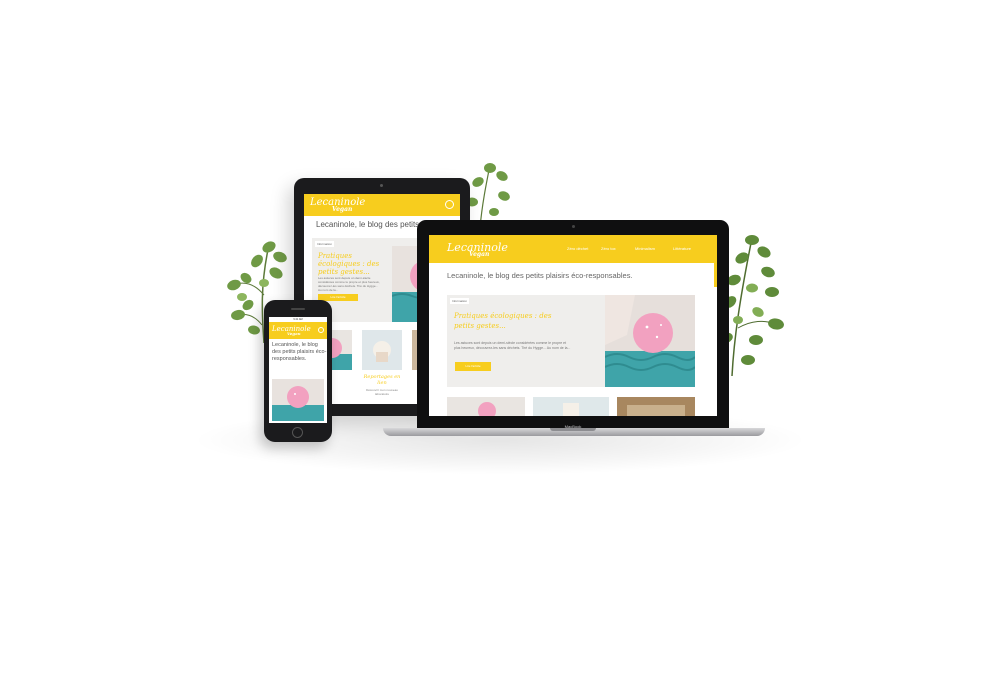 This screenshot has width=1000, height=680. Describe the element at coordinates (382, 392) in the screenshot. I see `tablet-card-subtext: Découvrir mon nouveau laboratoire` at that location.